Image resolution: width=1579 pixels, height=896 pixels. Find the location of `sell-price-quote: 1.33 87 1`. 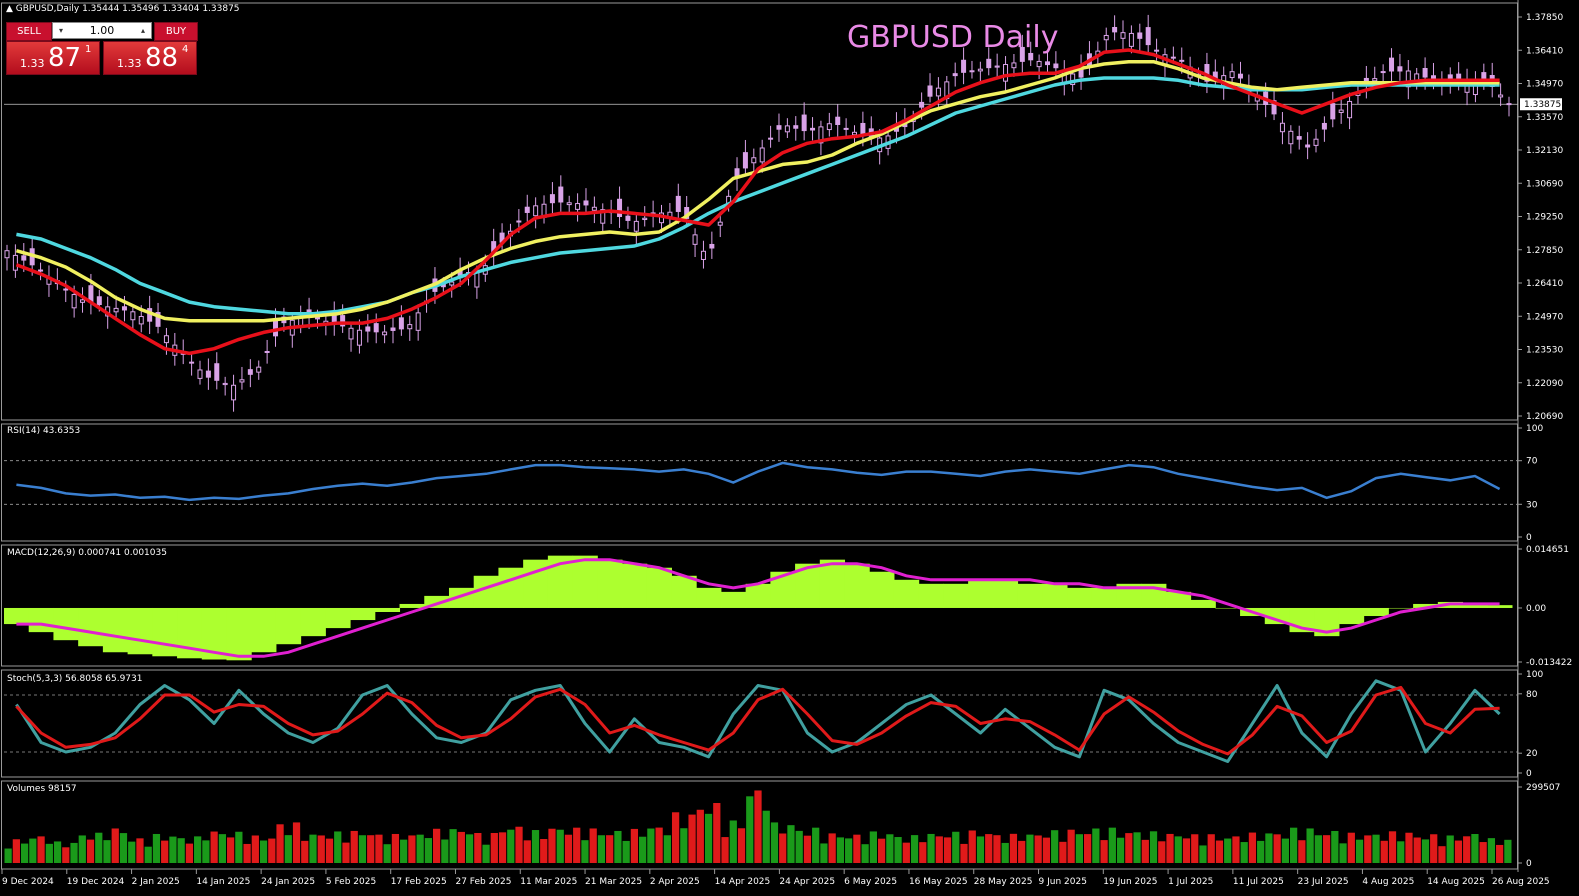

sell-price-quote: 1.33 87 1 is located at coordinates (53, 58).